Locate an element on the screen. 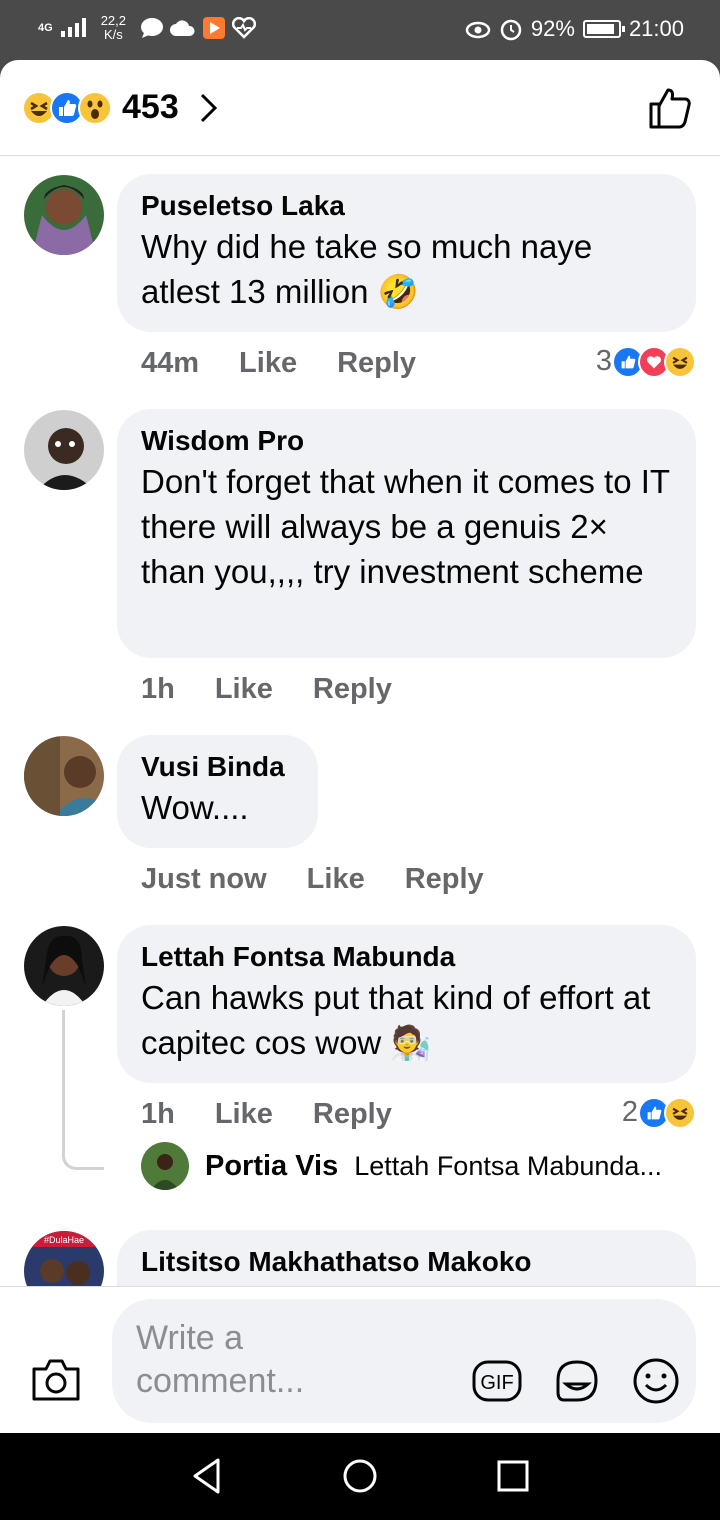  reply-author: Portia Vis is located at coordinates (272, 1165).